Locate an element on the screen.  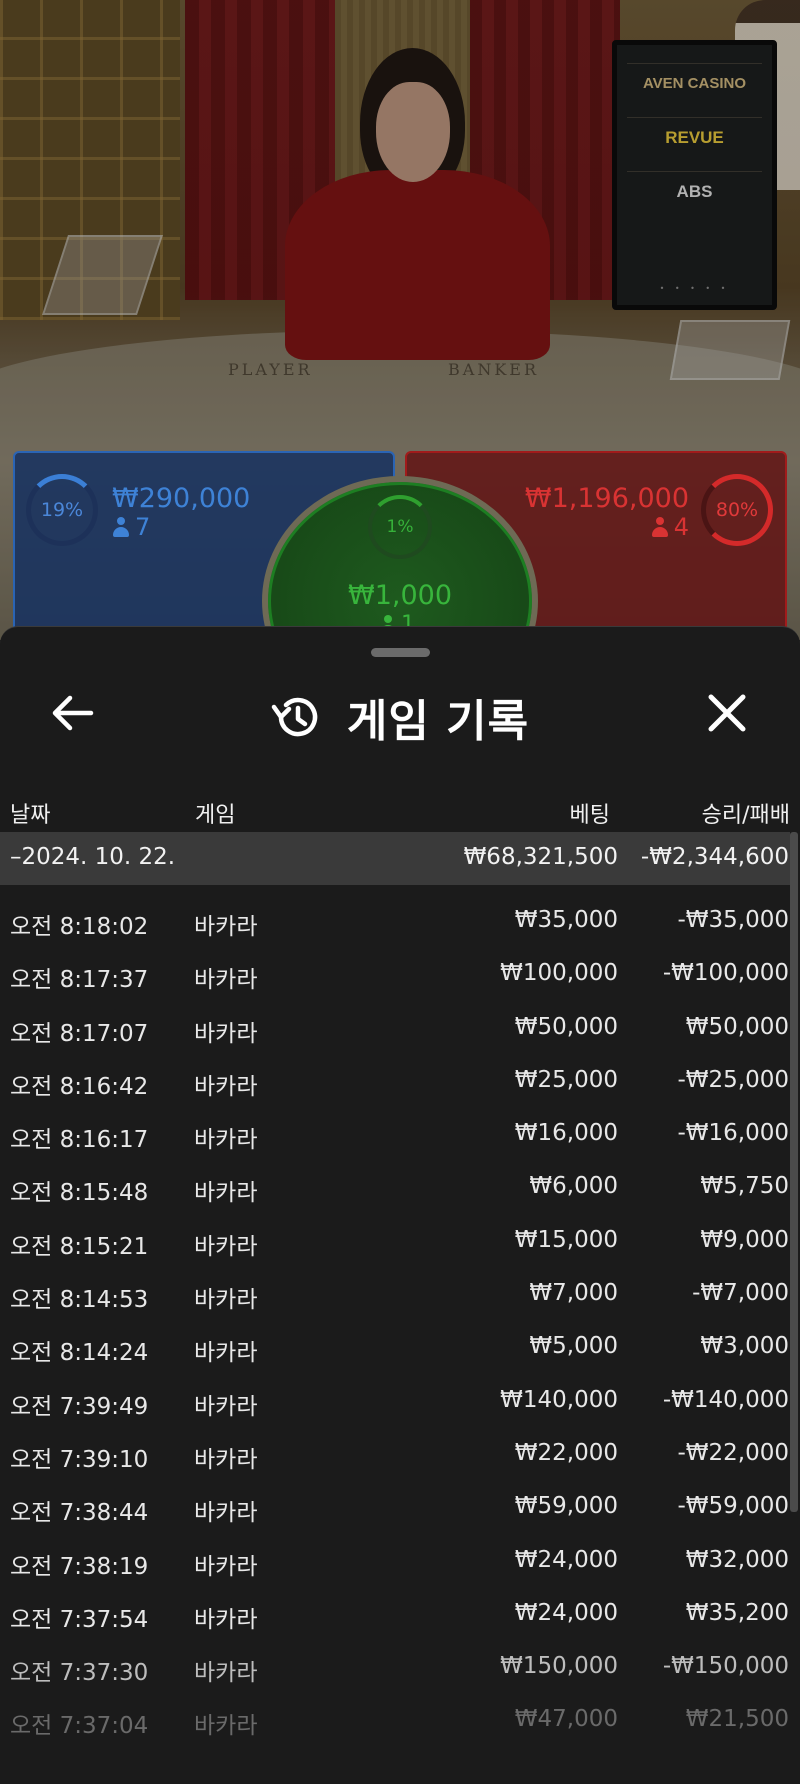
table-row: 오전 8:15:48 바카라 ₩6,000 ₩5,750 is located at coordinates (395, 1189).